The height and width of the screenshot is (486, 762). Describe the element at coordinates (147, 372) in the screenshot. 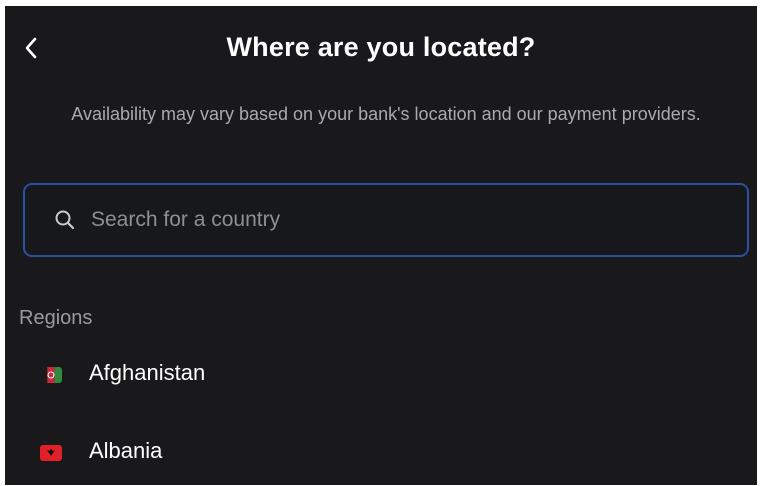

I see `country-name: Afghanistan` at that location.